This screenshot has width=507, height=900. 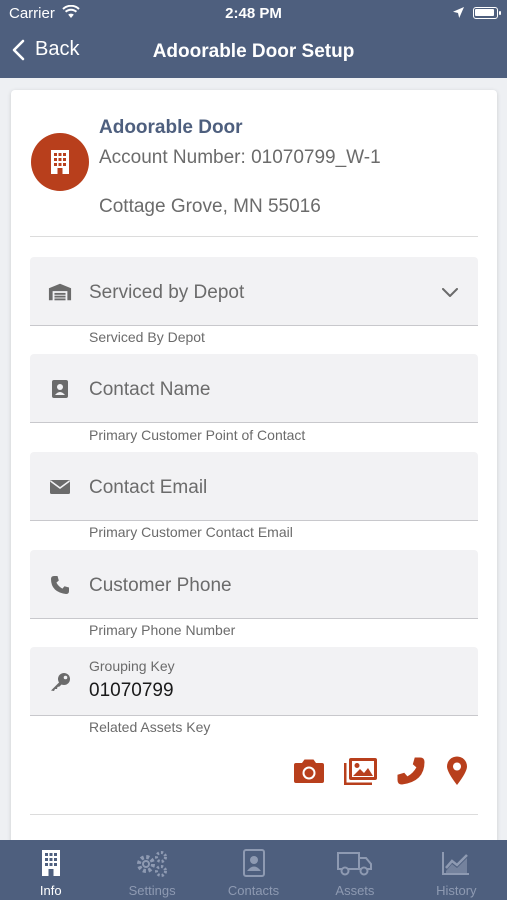 I want to click on key-icon, so click(x=60, y=682).